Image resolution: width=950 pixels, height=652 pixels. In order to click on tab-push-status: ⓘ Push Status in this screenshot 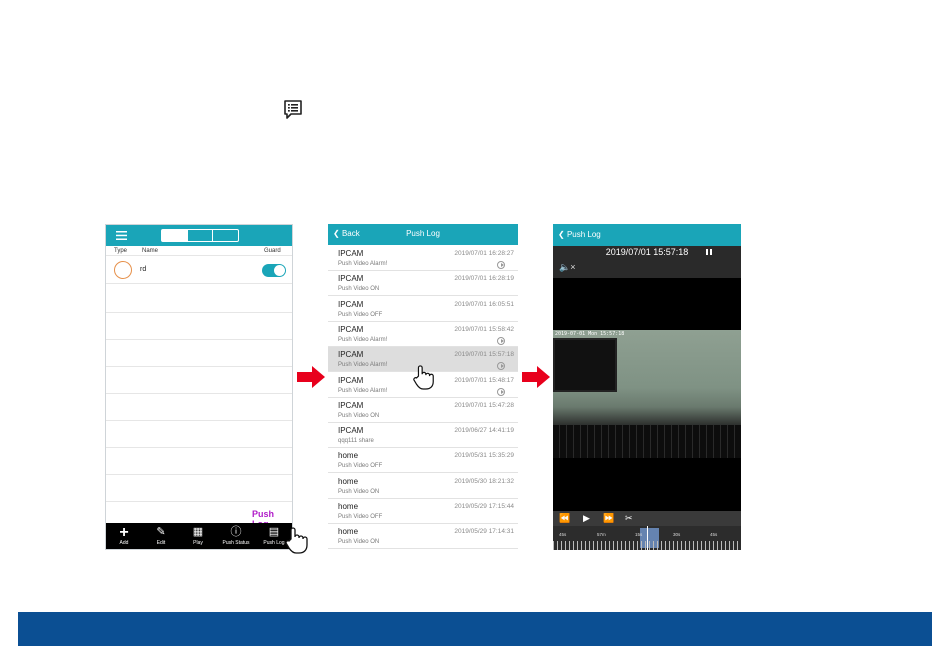, I will do `click(236, 537)`.